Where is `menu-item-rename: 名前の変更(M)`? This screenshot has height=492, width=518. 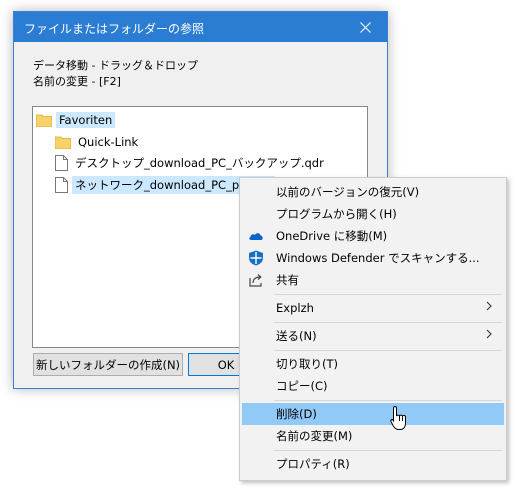
menu-item-rename: 名前の変更(M) is located at coordinates (373, 436).